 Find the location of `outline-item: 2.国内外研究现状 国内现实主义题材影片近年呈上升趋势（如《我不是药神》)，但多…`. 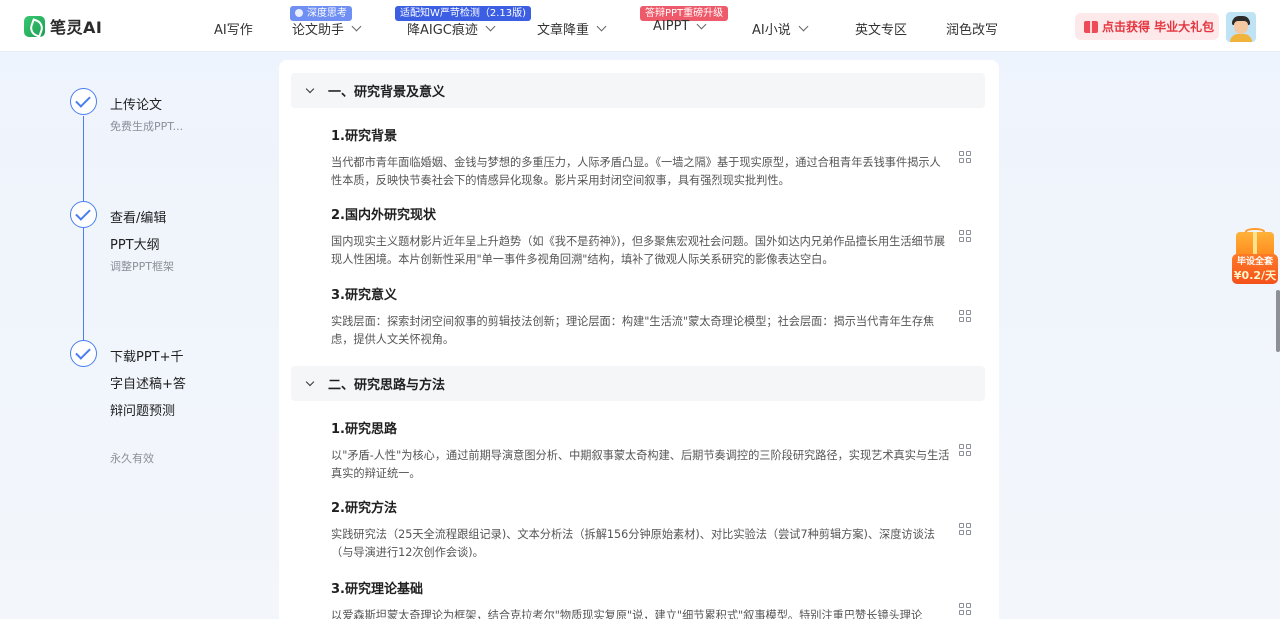

outline-item: 2.国内外研究现状 国内现实主义题材影片近年呈上升趋势（如《我不是药神》)，但多… is located at coordinates (641, 238).